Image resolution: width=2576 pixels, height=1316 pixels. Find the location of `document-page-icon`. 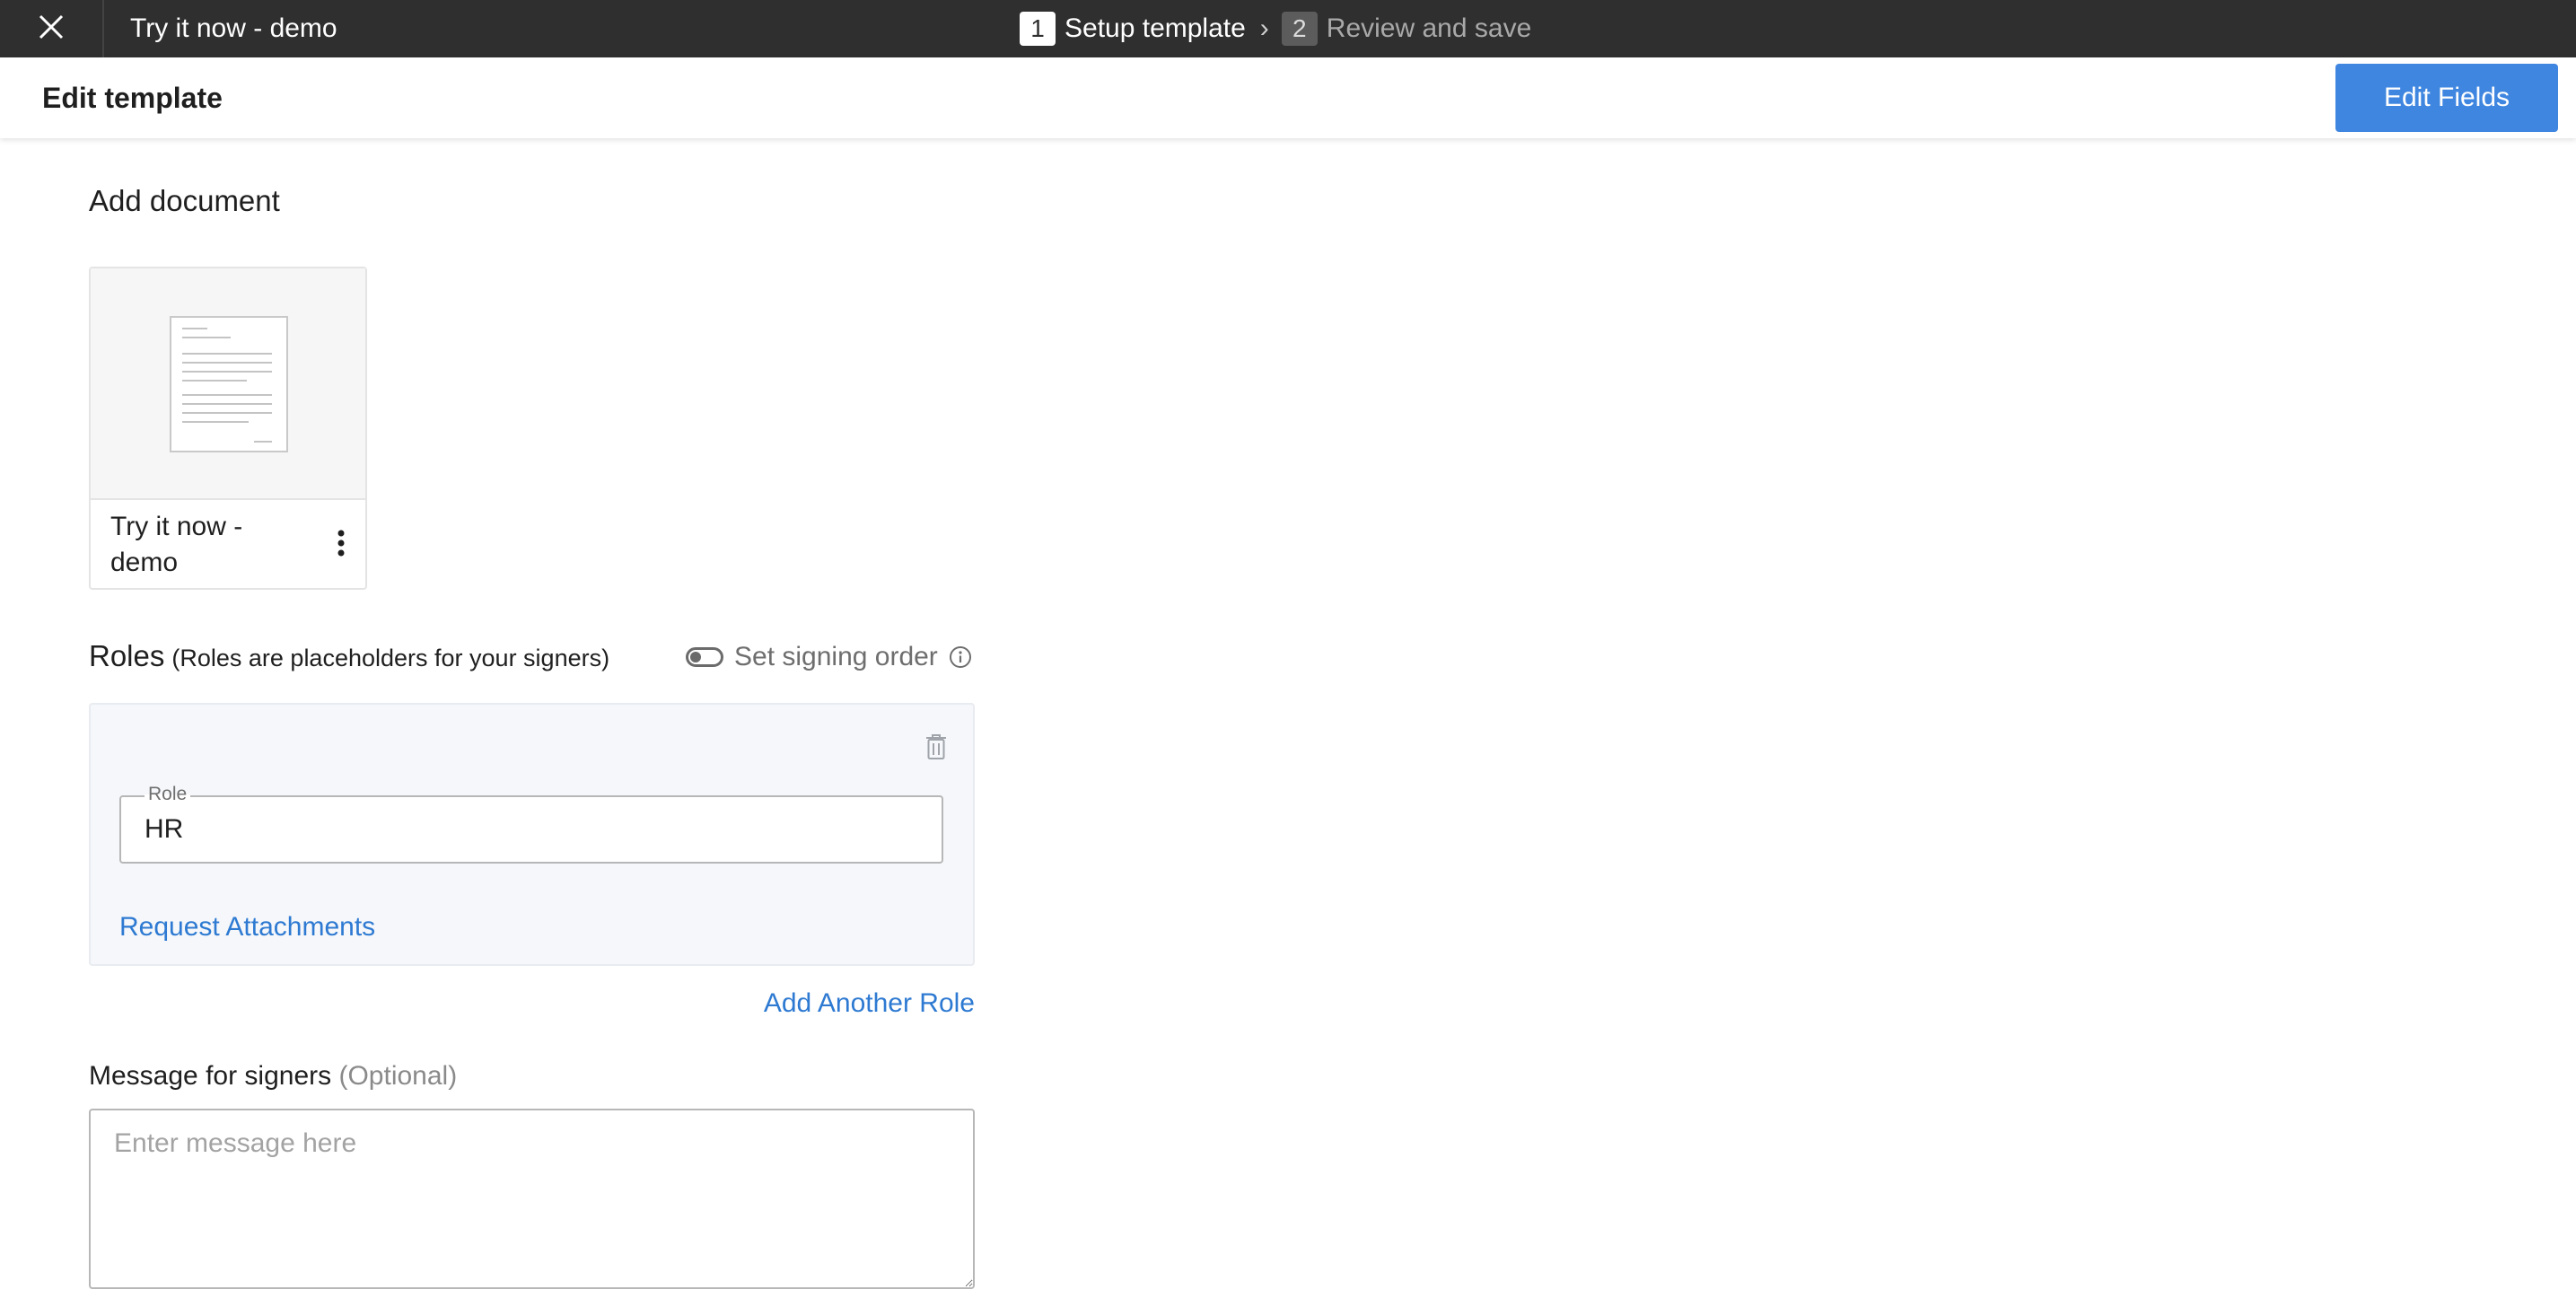

document-page-icon is located at coordinates (229, 384).